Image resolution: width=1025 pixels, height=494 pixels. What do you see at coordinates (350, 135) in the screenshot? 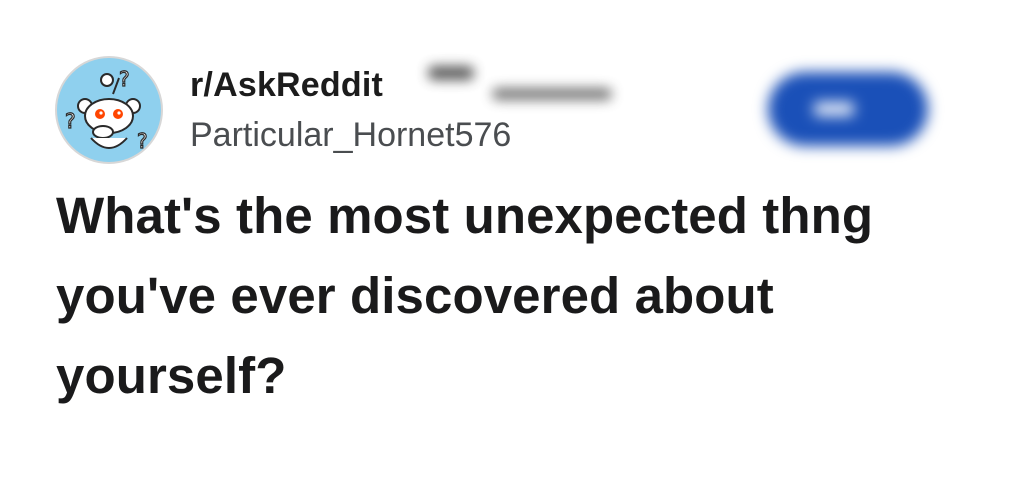
I see `author-username-link: Particular_Hornet576` at bounding box center [350, 135].